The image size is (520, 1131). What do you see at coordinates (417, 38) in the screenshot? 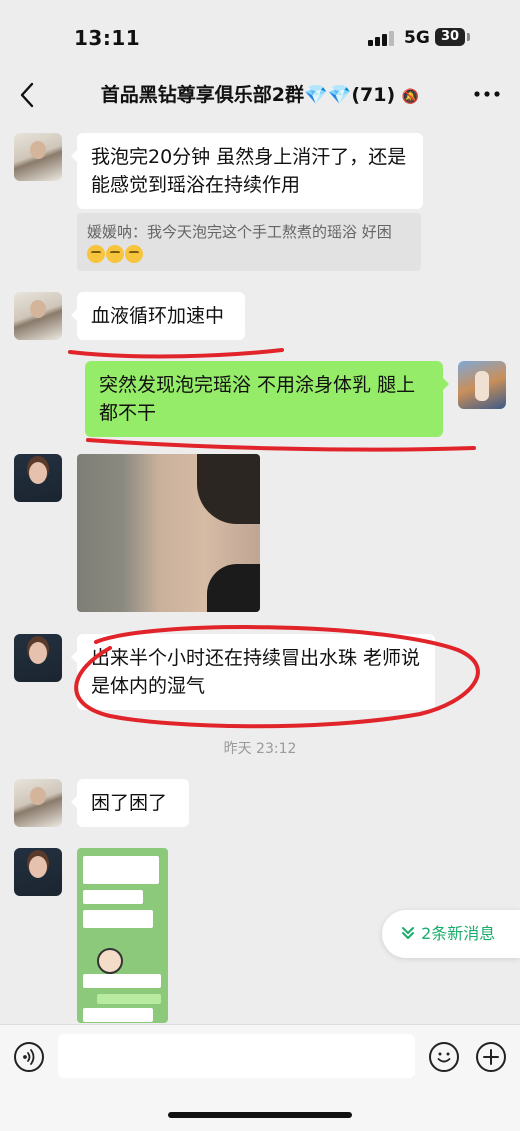
I see `network-label: 5G` at bounding box center [417, 38].